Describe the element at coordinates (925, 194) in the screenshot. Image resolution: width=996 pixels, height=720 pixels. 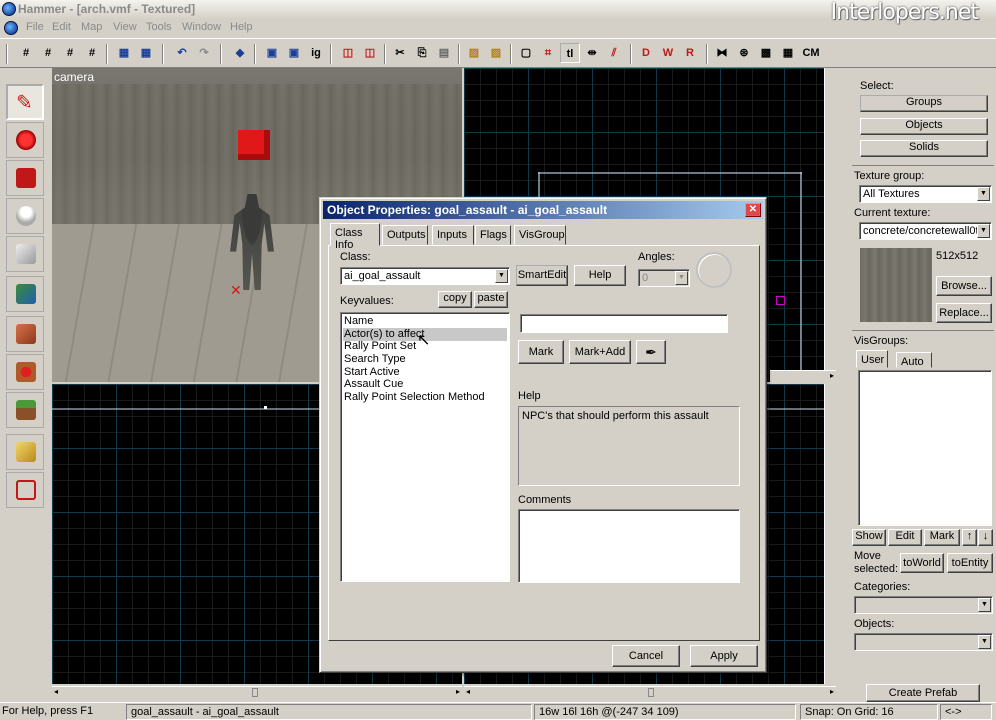
I see `texture-group-select: All Textures ▼` at that location.